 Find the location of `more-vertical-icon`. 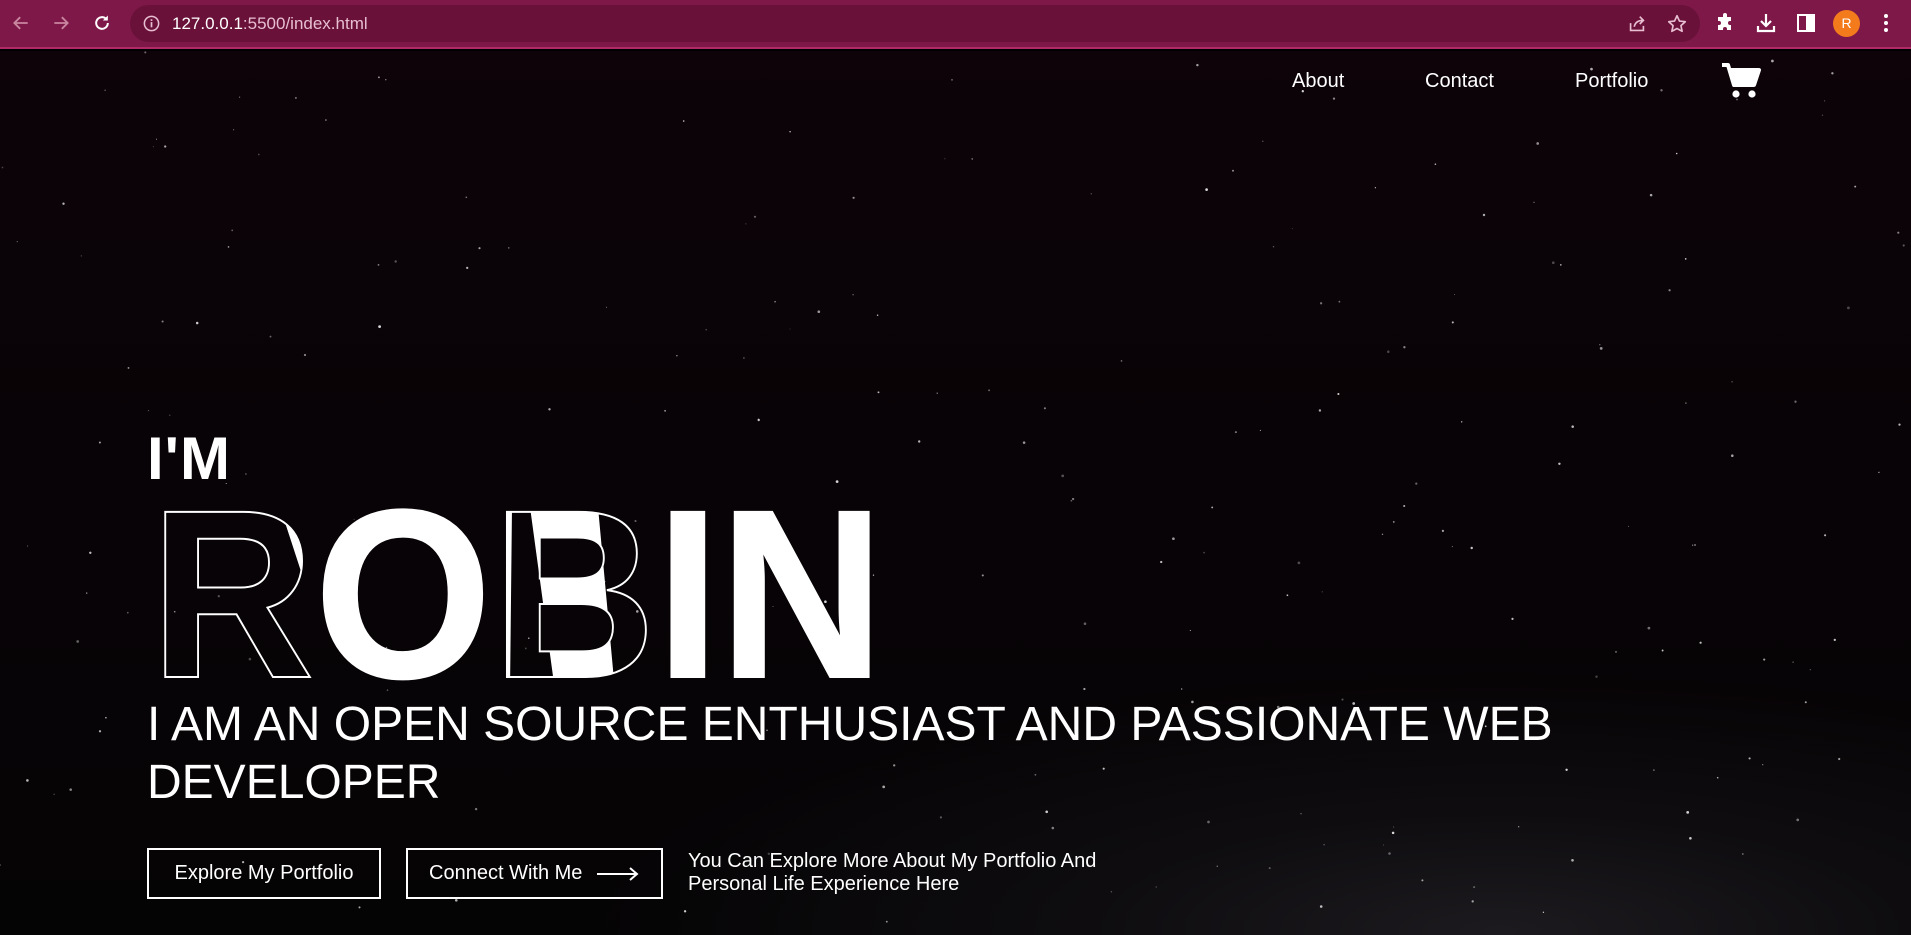

more-vertical-icon is located at coordinates (1886, 23).